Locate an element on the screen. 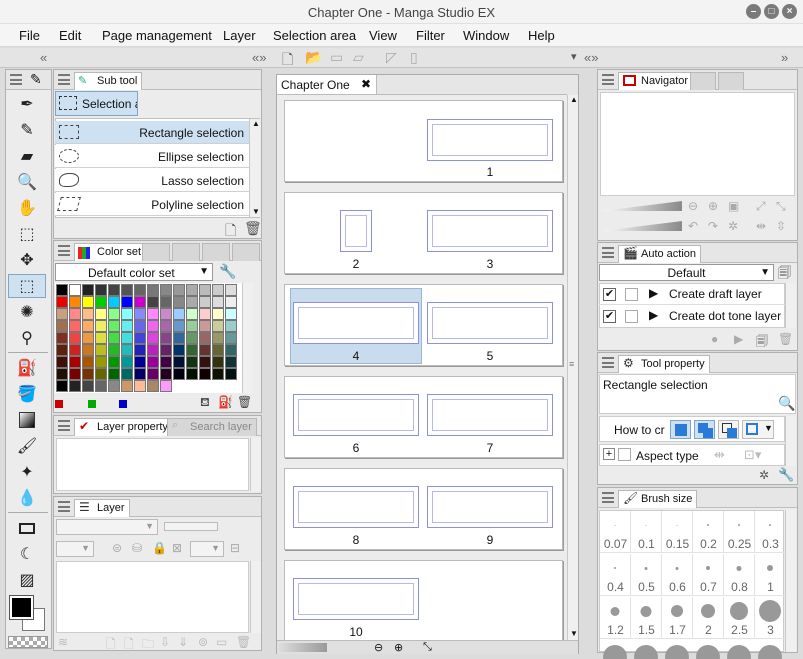 Image resolution: width=803 pixels, height=659 pixels. fit-icon: ⤡ is located at coordinates (427, 647).